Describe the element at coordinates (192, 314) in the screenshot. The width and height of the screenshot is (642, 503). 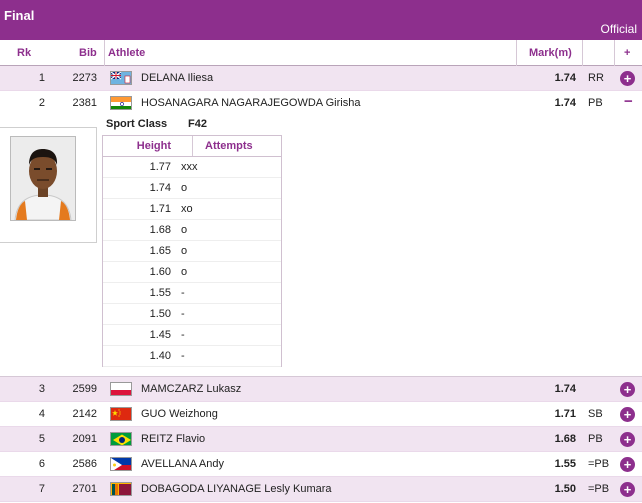
I see `attempt-row: 1.50-` at that location.